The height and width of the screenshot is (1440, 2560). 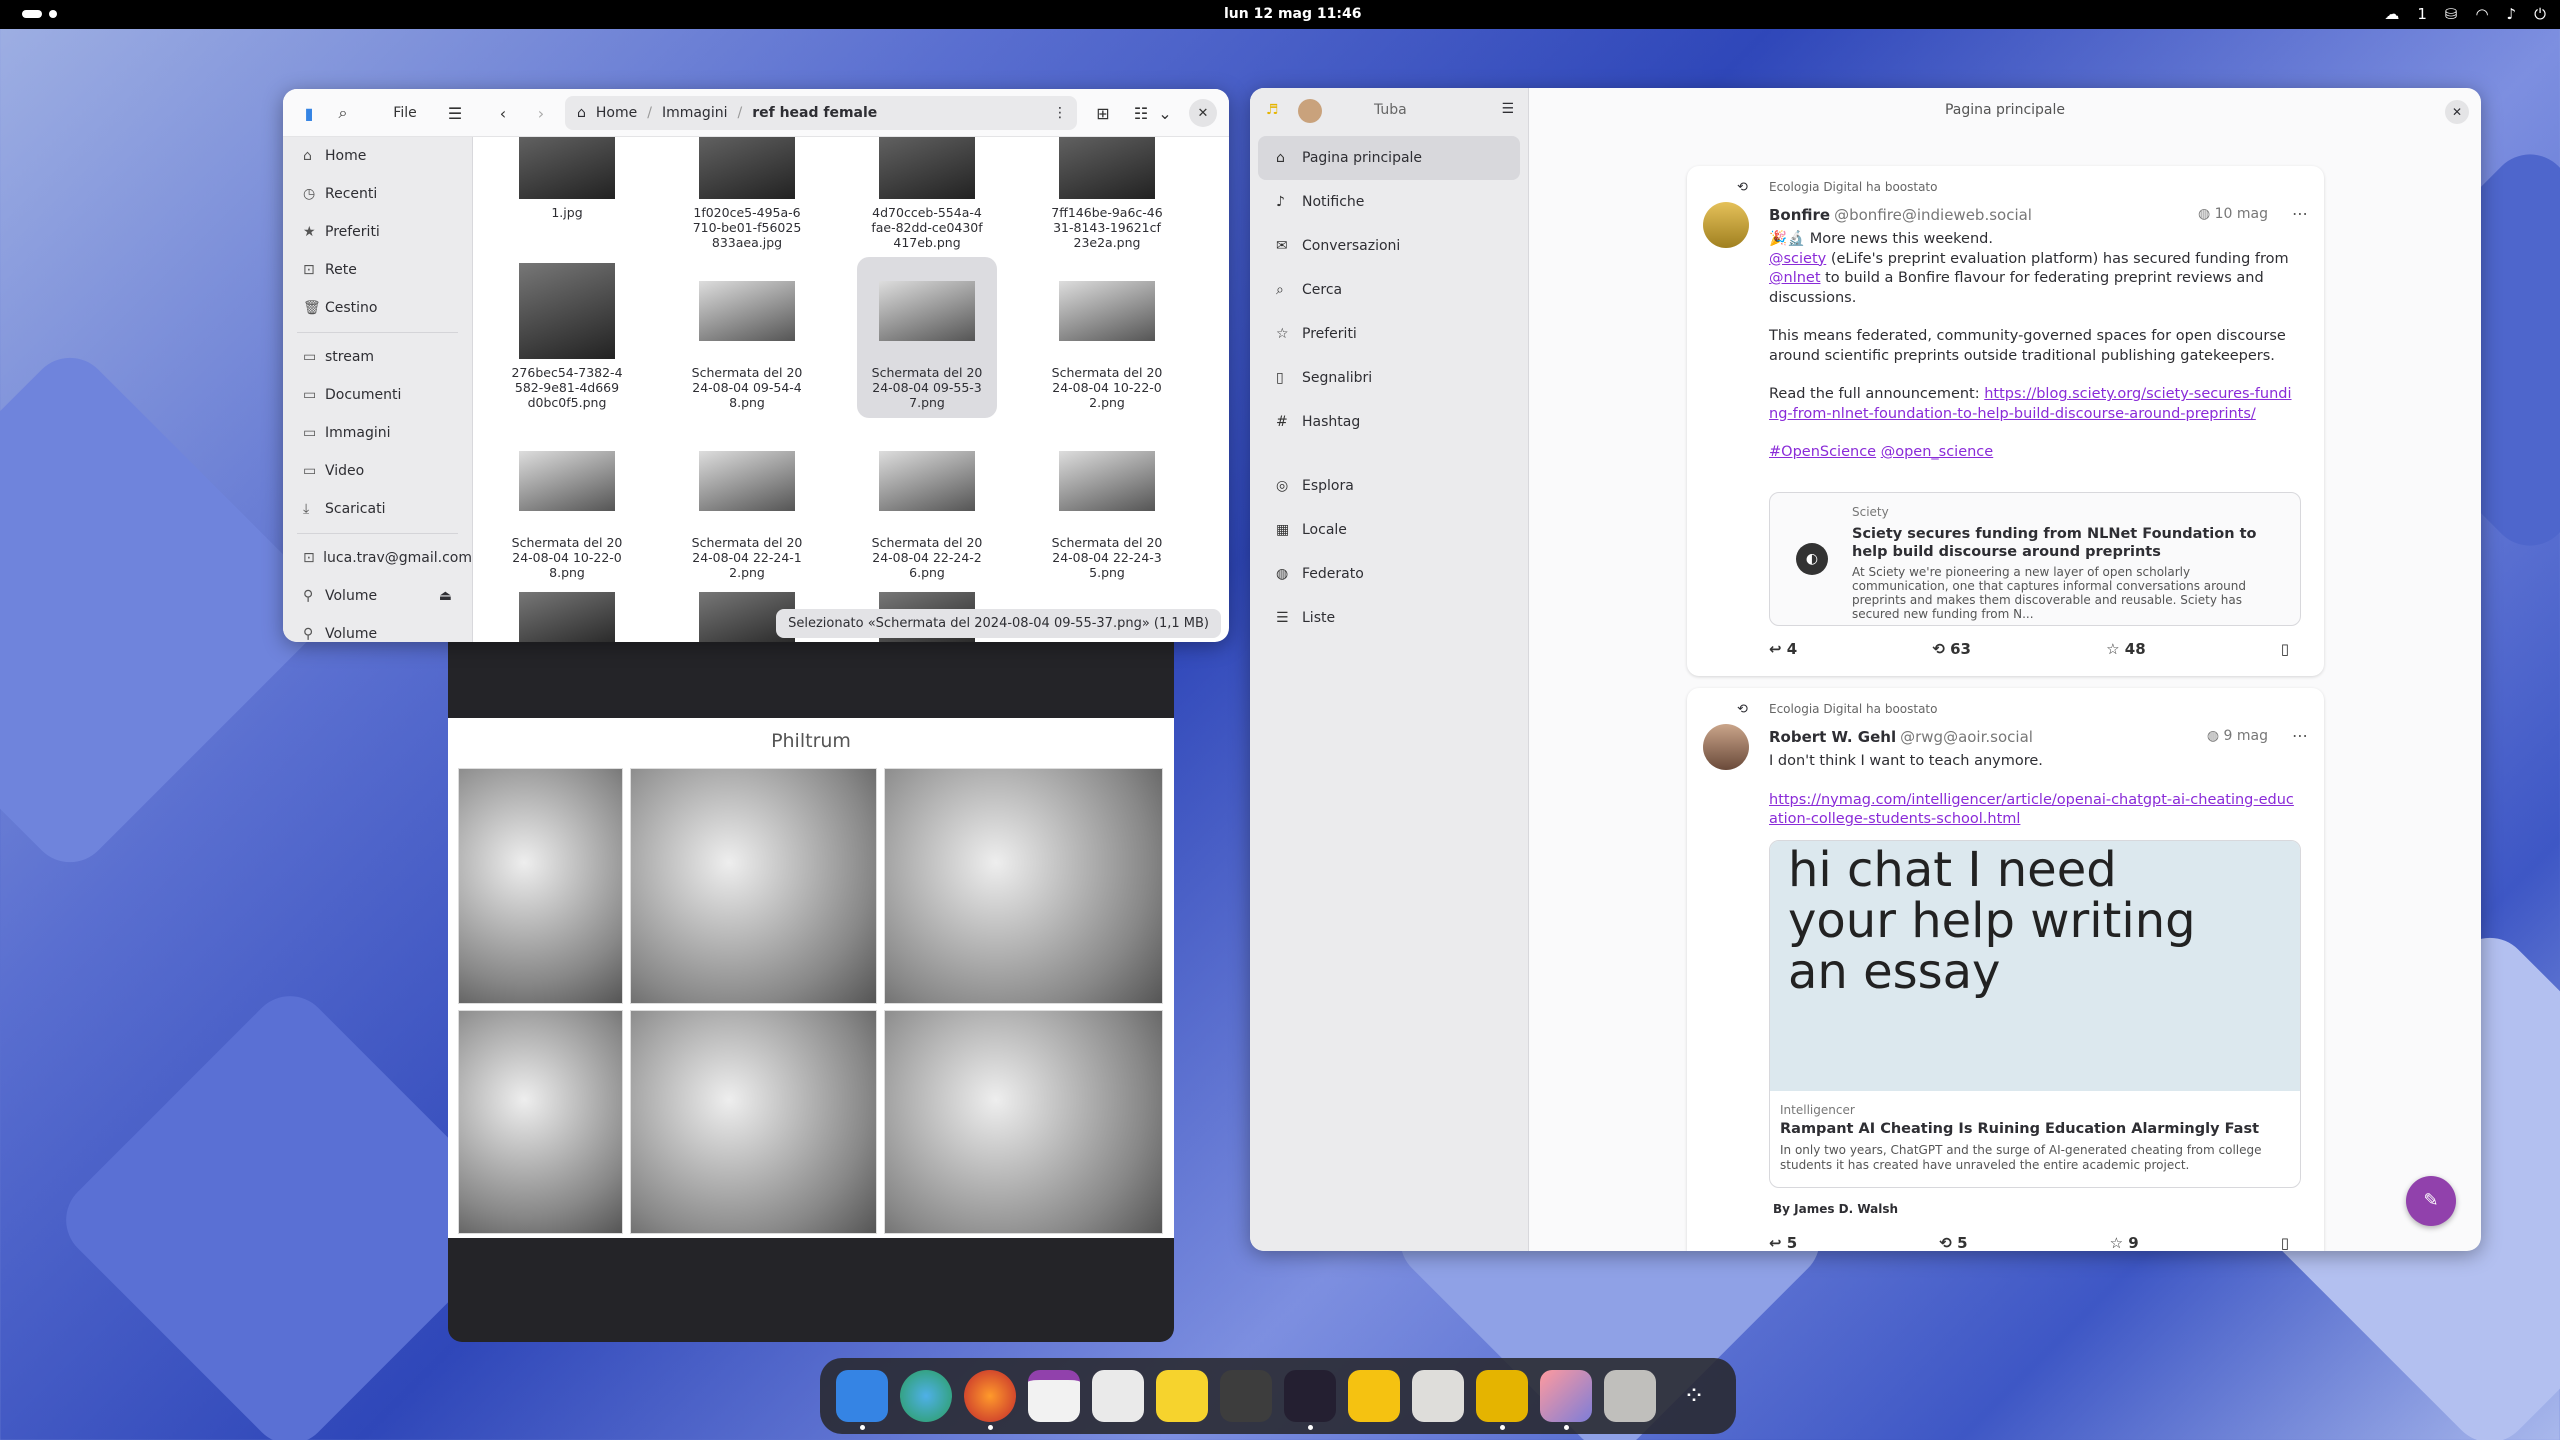 I want to click on back-icon: ‹, so click(x=503, y=113).